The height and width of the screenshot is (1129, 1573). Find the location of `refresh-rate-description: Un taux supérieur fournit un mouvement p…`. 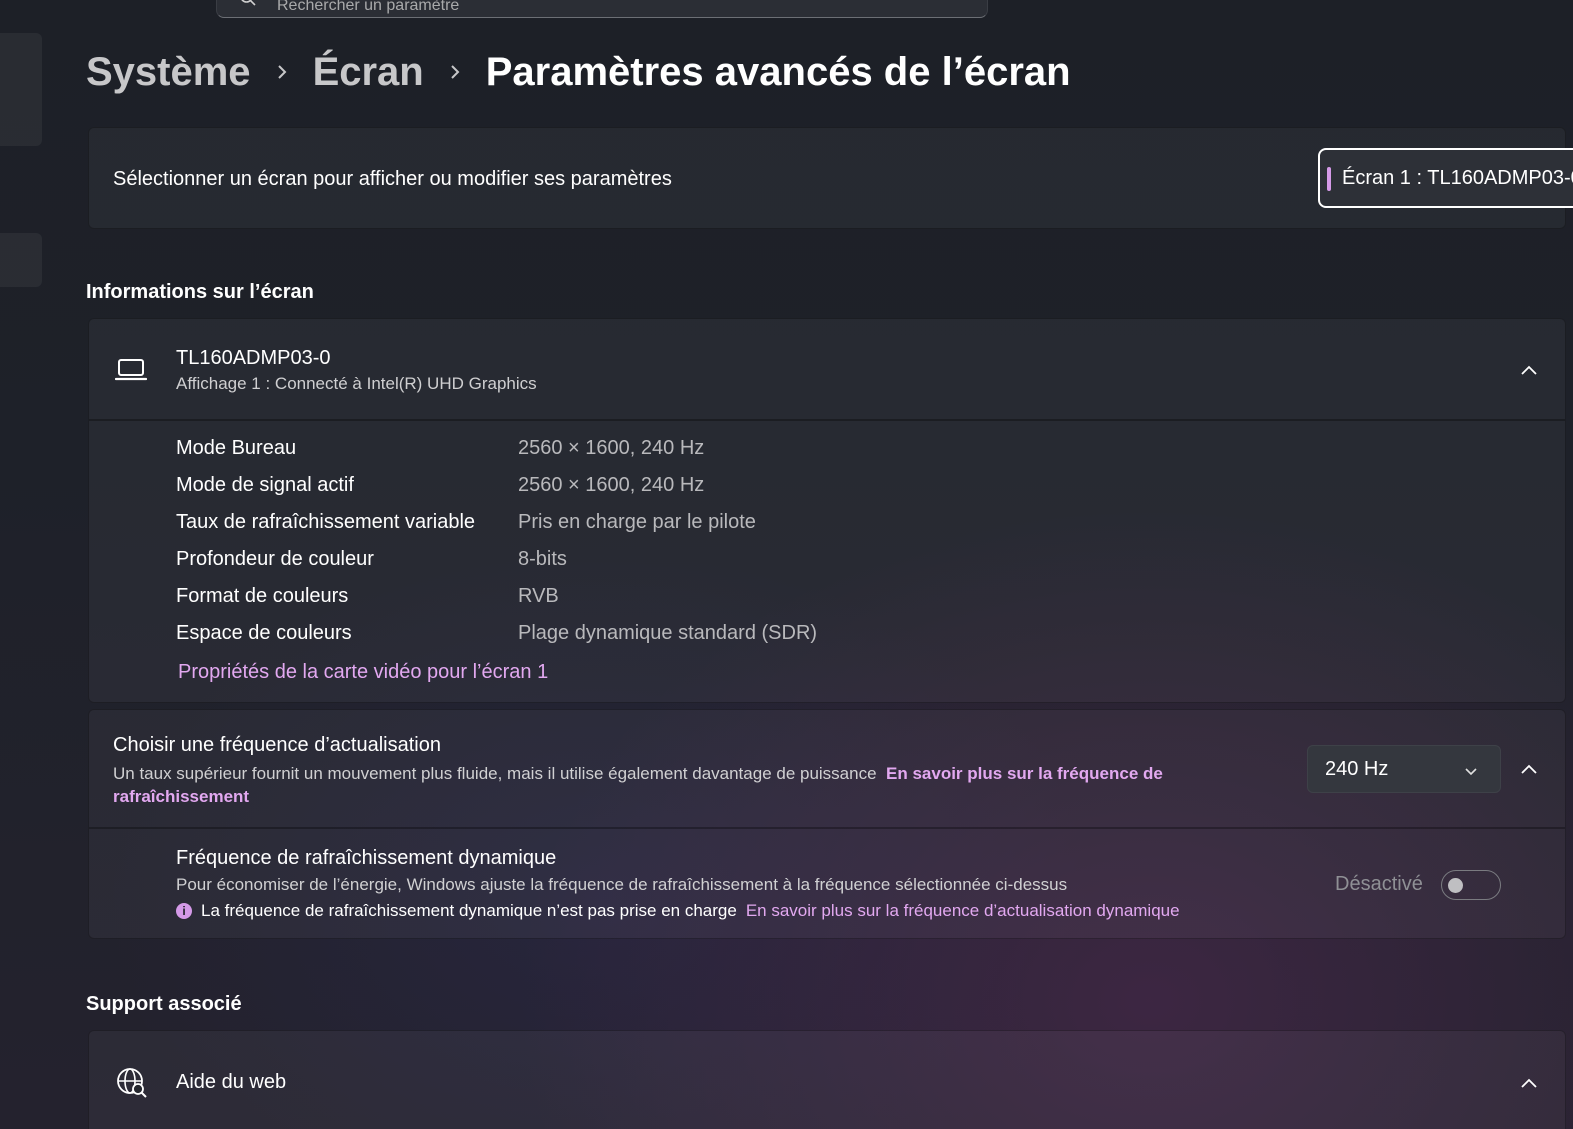

refresh-rate-description: Un taux supérieur fournit un mouvement p… is located at coordinates (688, 785).